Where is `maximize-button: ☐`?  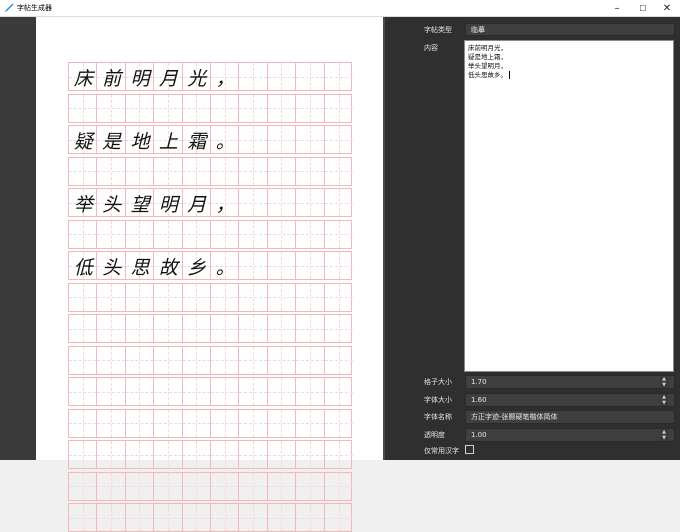 maximize-button: ☐ is located at coordinates (643, 8).